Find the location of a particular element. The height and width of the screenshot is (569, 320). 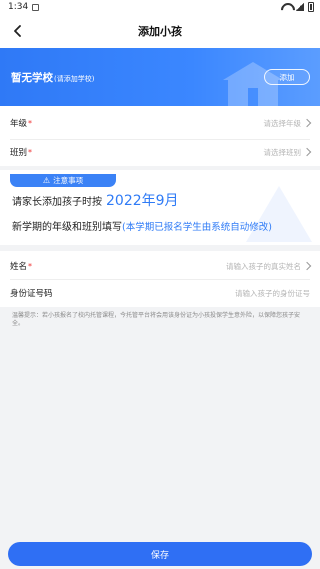

chevron-left-icon is located at coordinates (17, 31).